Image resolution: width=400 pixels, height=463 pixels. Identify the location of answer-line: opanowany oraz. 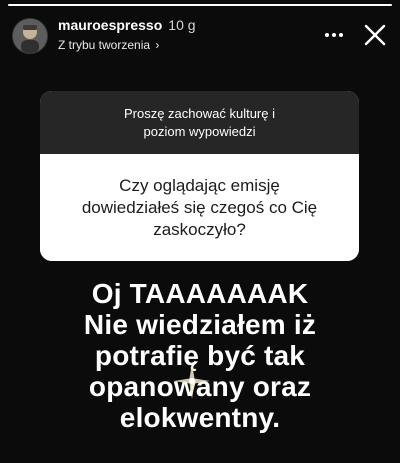
(200, 386).